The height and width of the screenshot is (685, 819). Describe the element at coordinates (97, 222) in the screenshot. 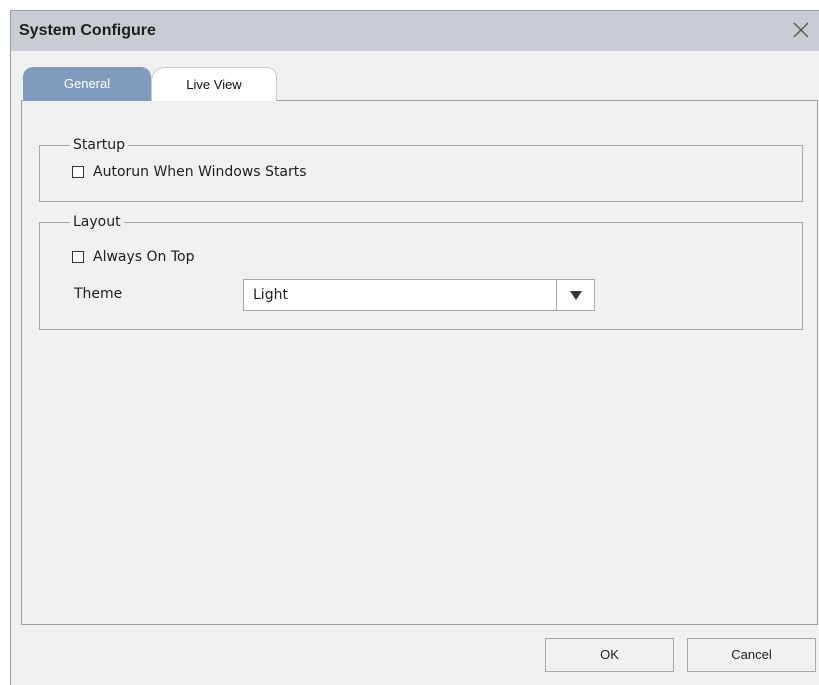

I see `layout-legend: Layout` at that location.